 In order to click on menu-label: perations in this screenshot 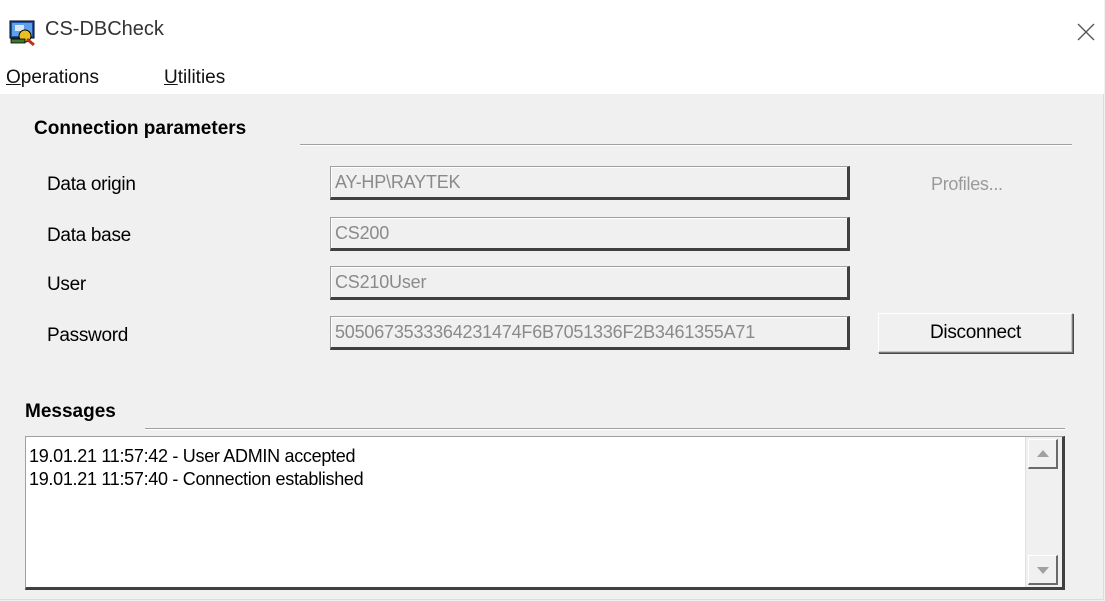, I will do `click(59, 77)`.